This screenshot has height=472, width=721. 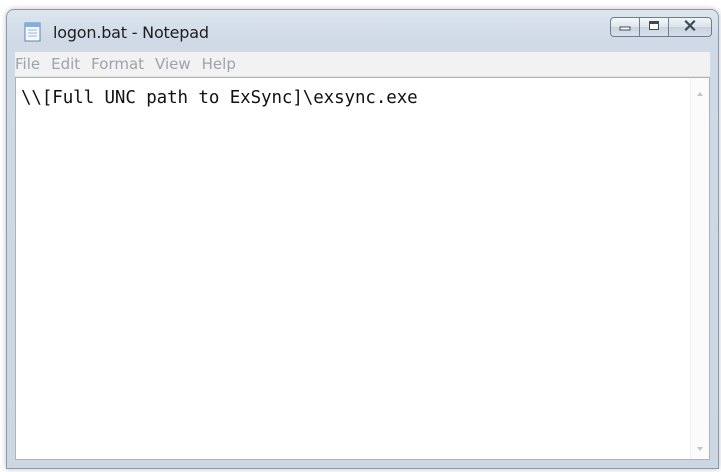 What do you see at coordinates (699, 268) in the screenshot?
I see `vertical-scrollbar` at bounding box center [699, 268].